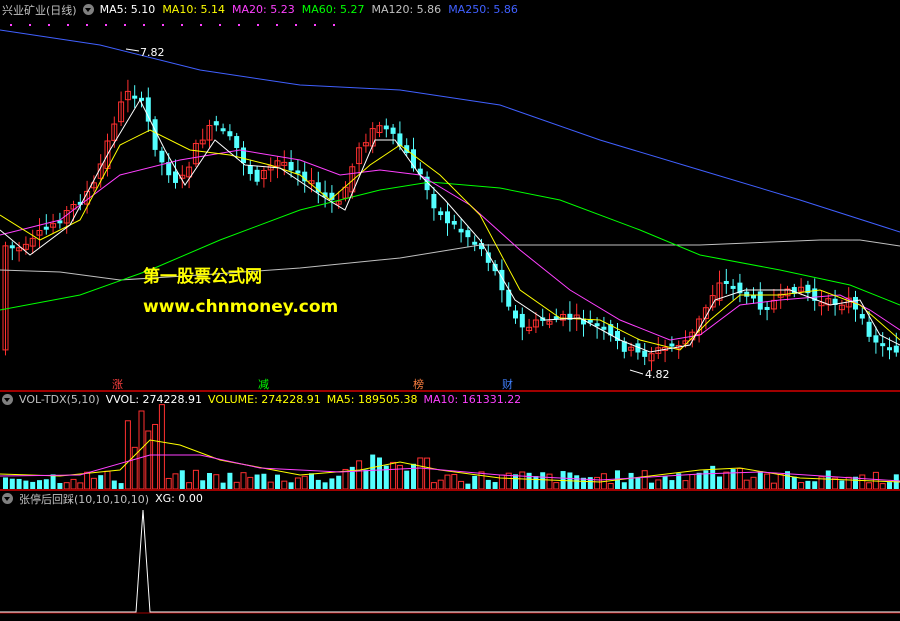  I want to click on low-marker-arrow, so click(636, 372).